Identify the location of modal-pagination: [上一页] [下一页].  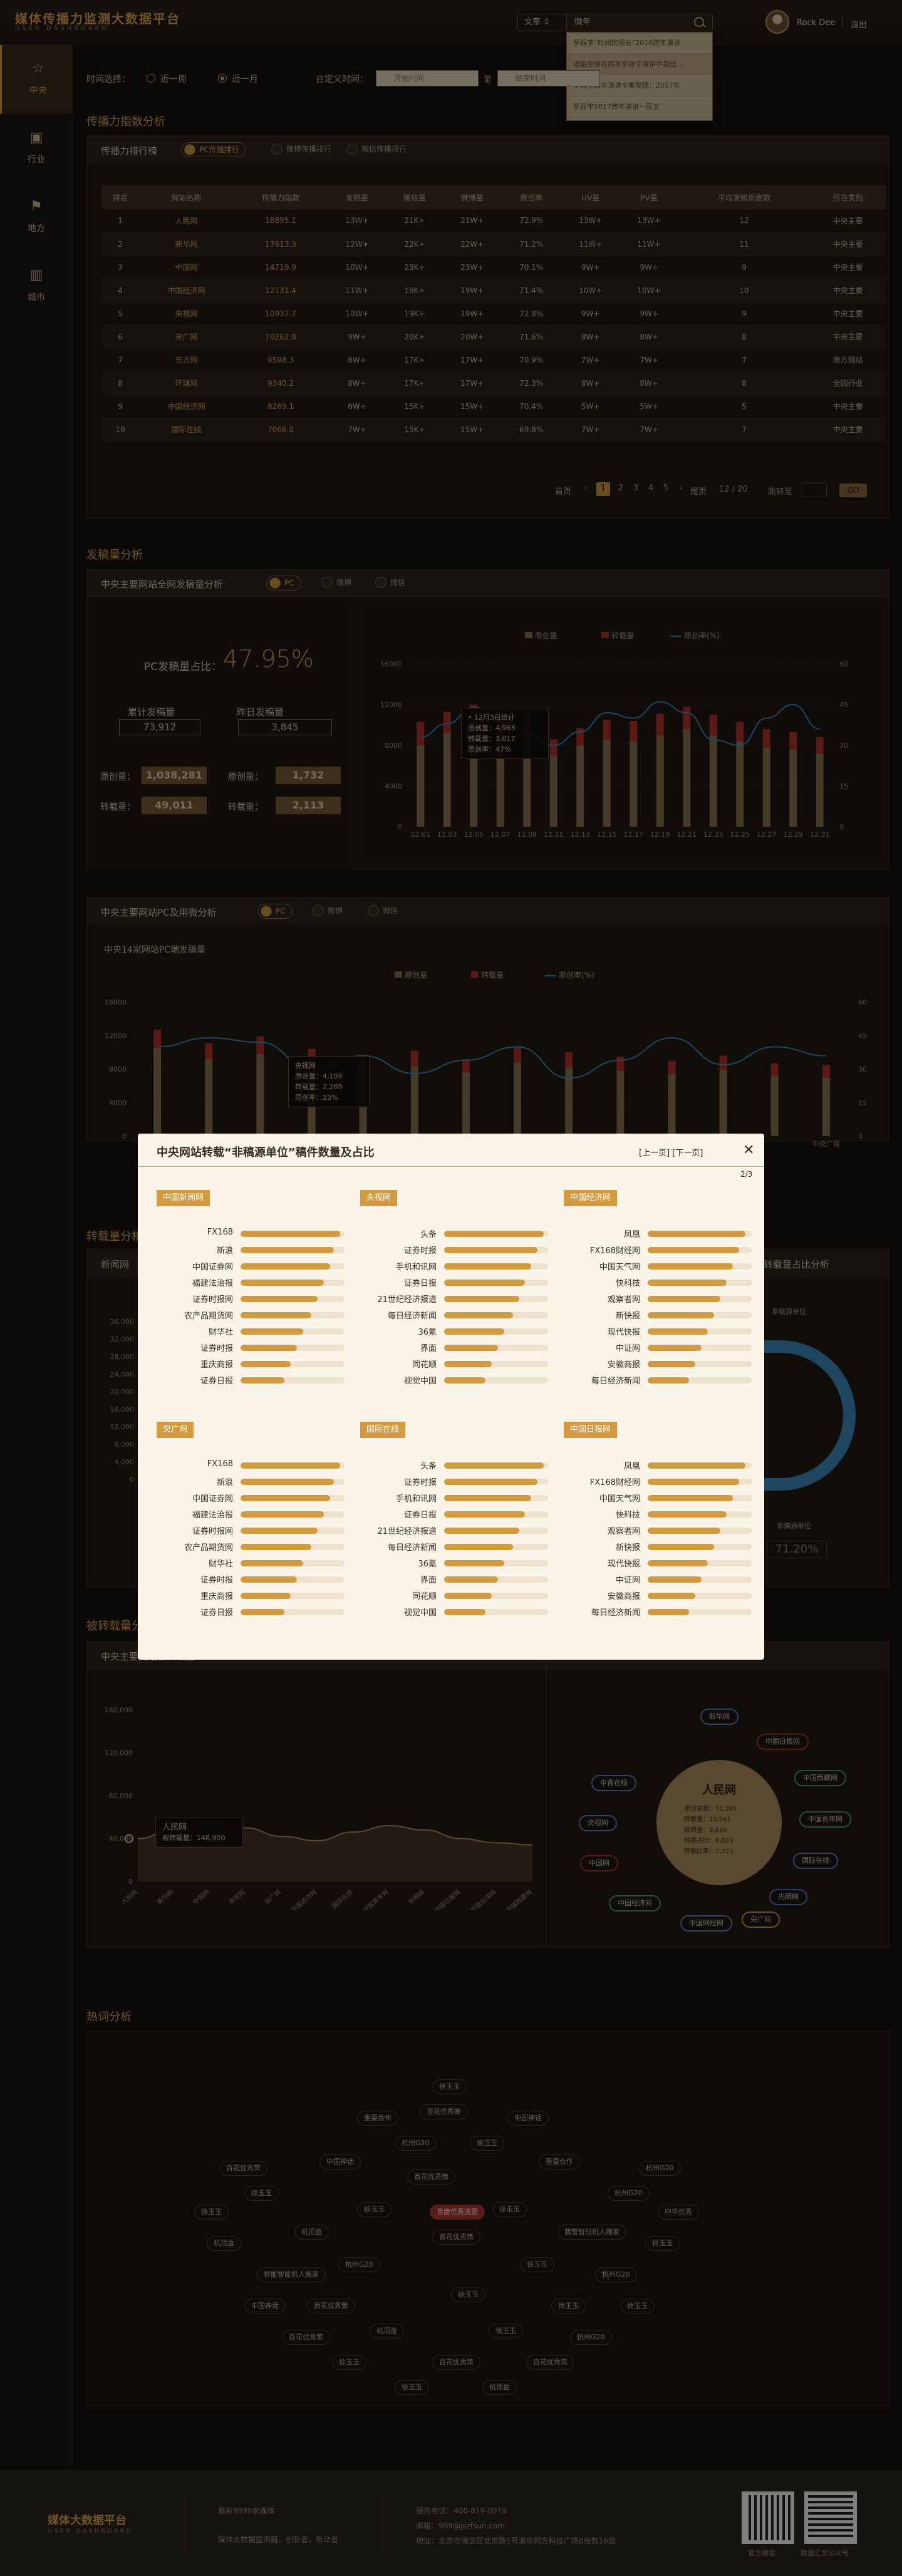
(671, 1152).